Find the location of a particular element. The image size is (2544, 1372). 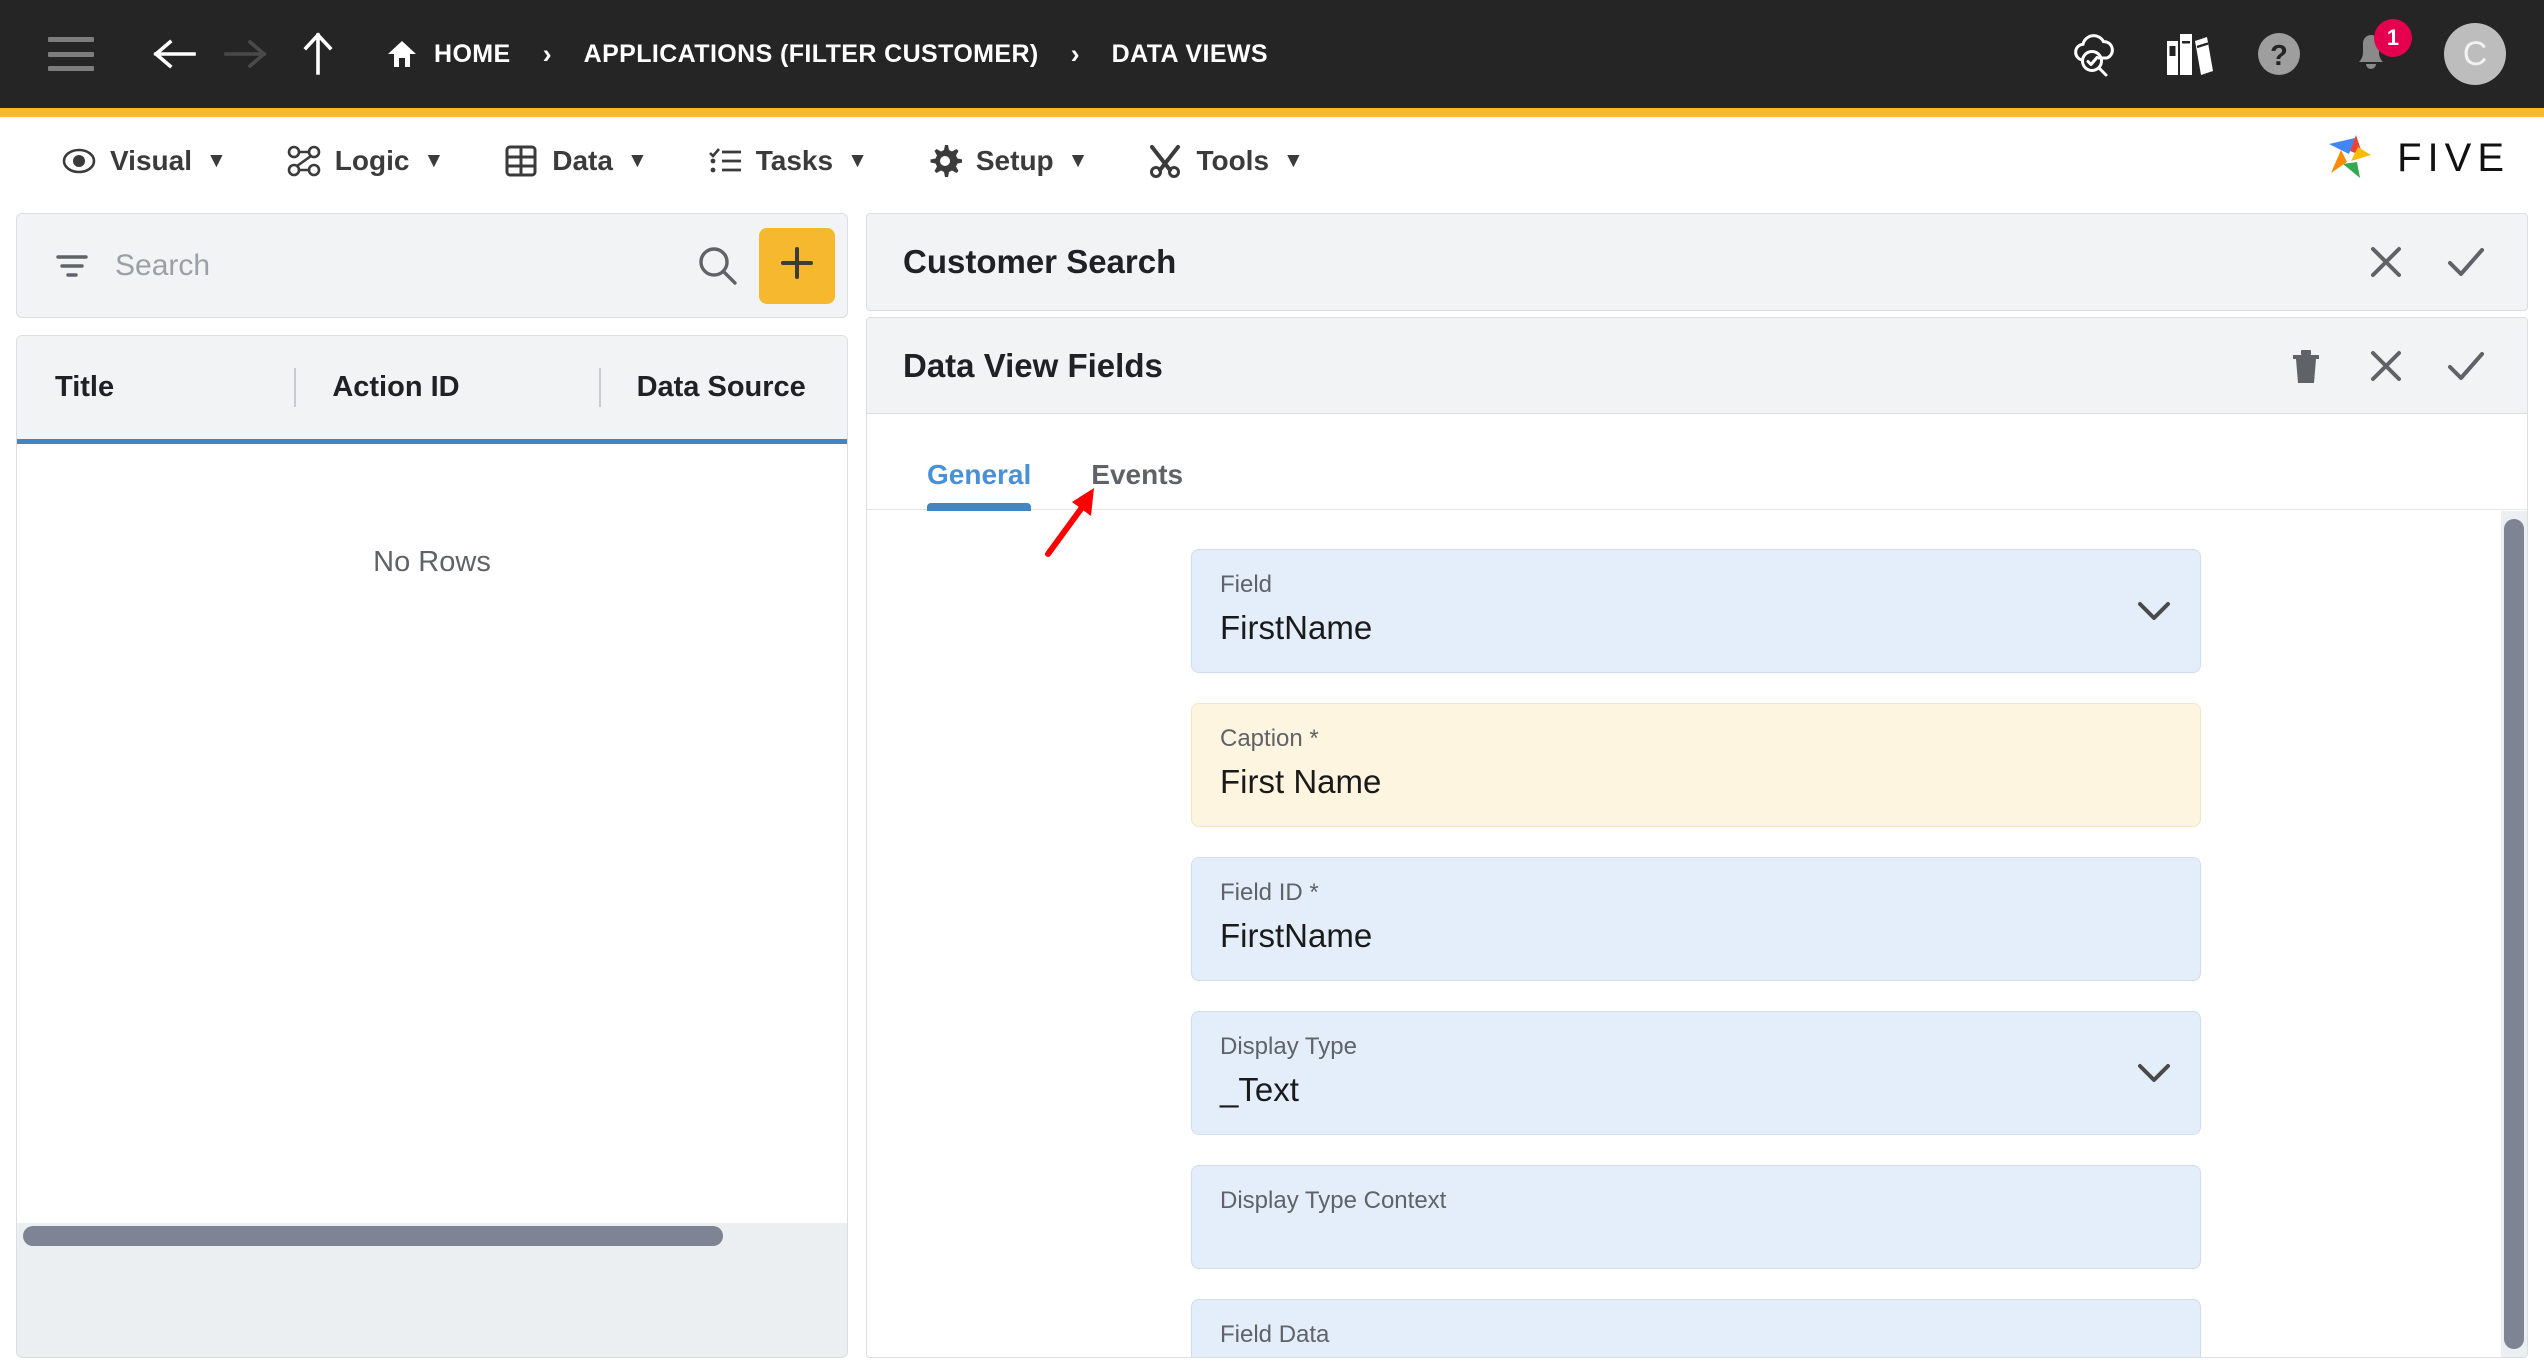

cloud-check-icon is located at coordinates (2095, 54).